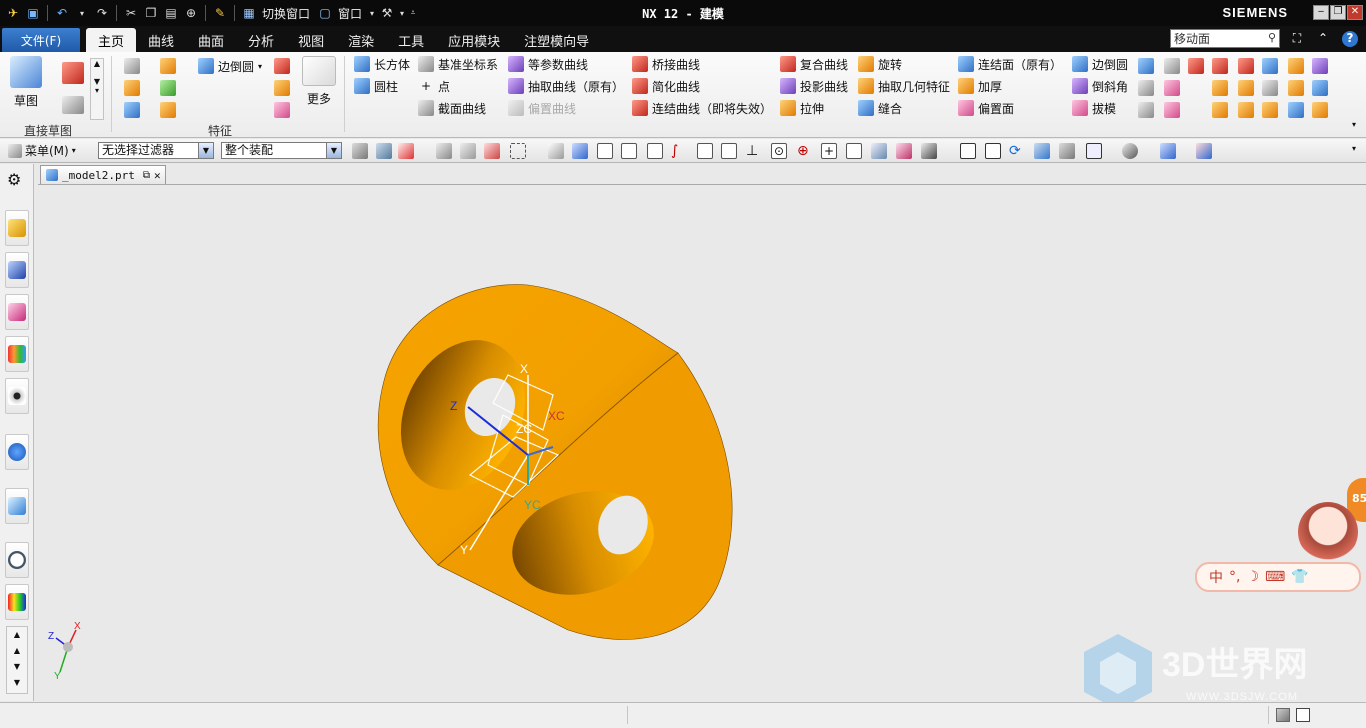 Image resolution: width=1366 pixels, height=728 pixels. I want to click on tab-curve: 曲线, so click(161, 40).